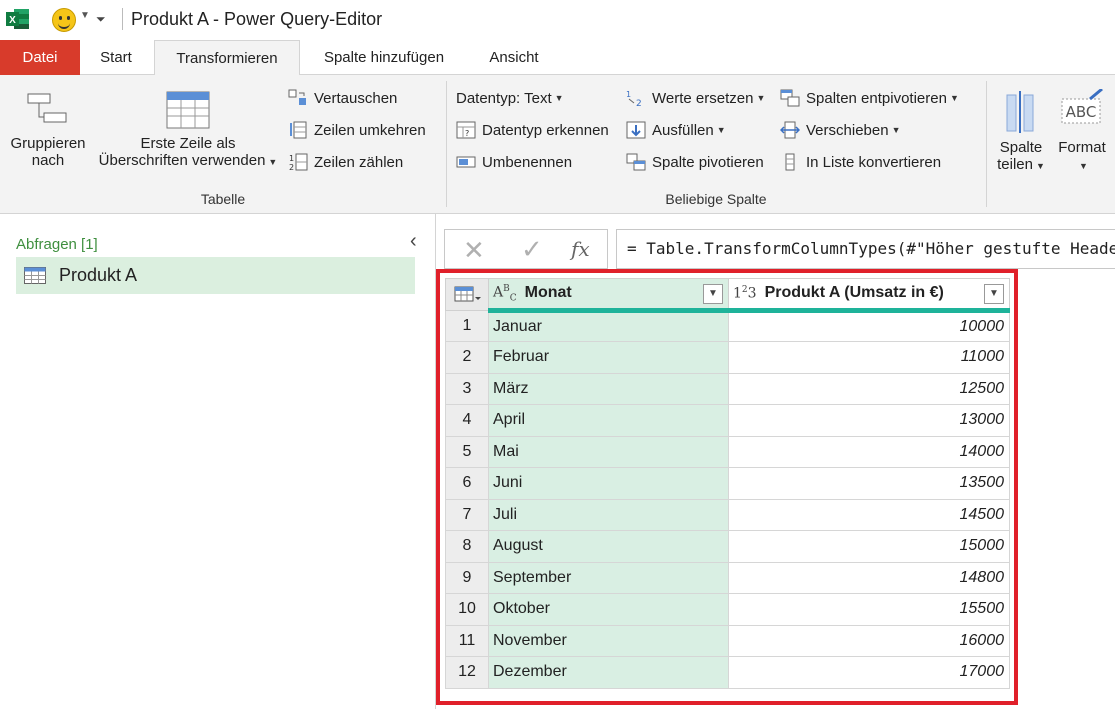 Image resolution: width=1115 pixels, height=709 pixels. What do you see at coordinates (467, 483) in the screenshot?
I see `row-number: 6` at bounding box center [467, 483].